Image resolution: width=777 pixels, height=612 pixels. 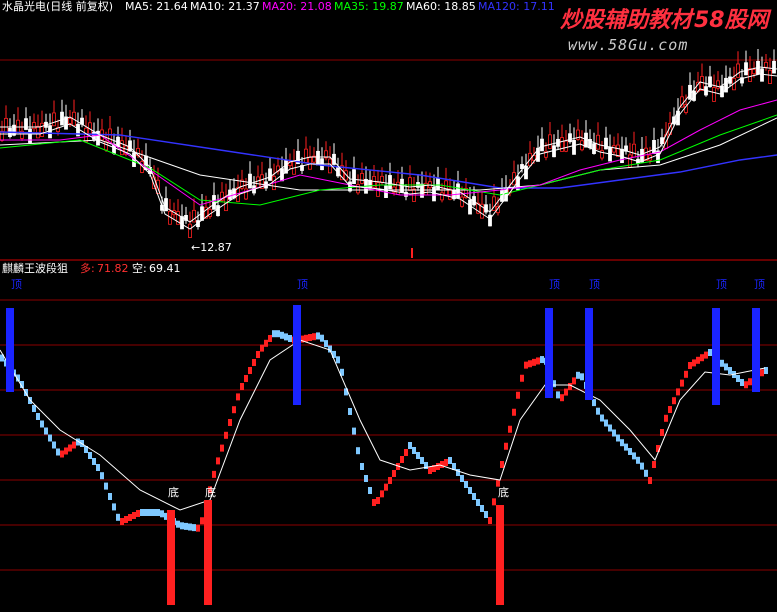 What do you see at coordinates (225, 6) in the screenshot?
I see `ma10-label: MA10: 21.37` at bounding box center [225, 6].